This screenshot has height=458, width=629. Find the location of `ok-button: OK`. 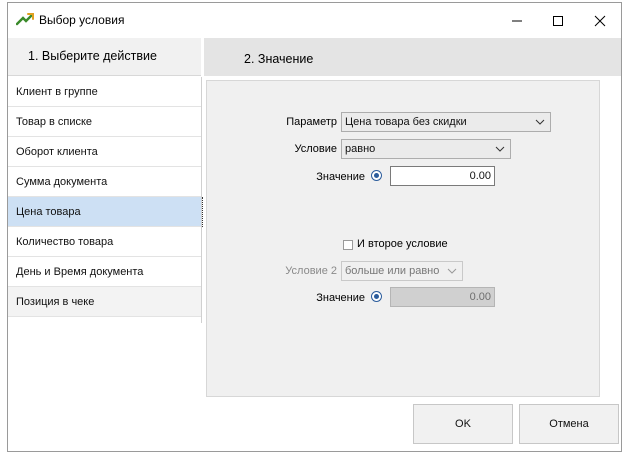

ok-button: OK is located at coordinates (463, 424).